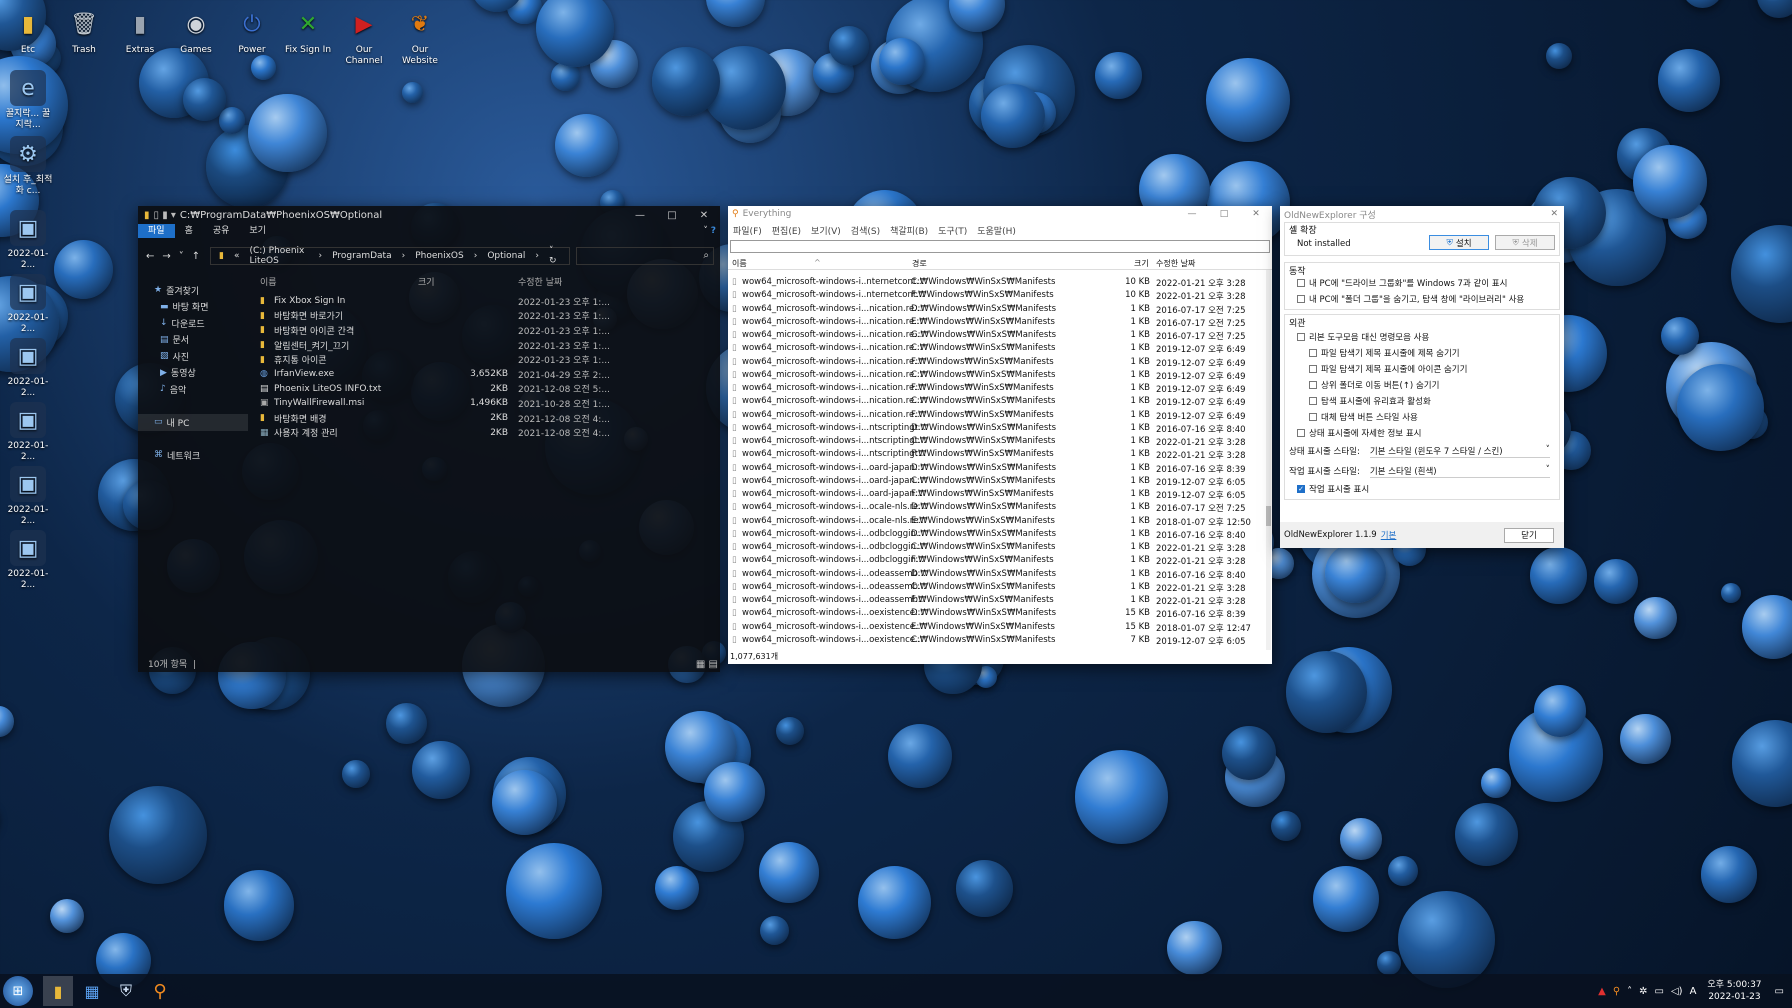 This screenshot has height=1008, width=1792. I want to click on chevron-up-icon: ˄, so click(1629, 991).